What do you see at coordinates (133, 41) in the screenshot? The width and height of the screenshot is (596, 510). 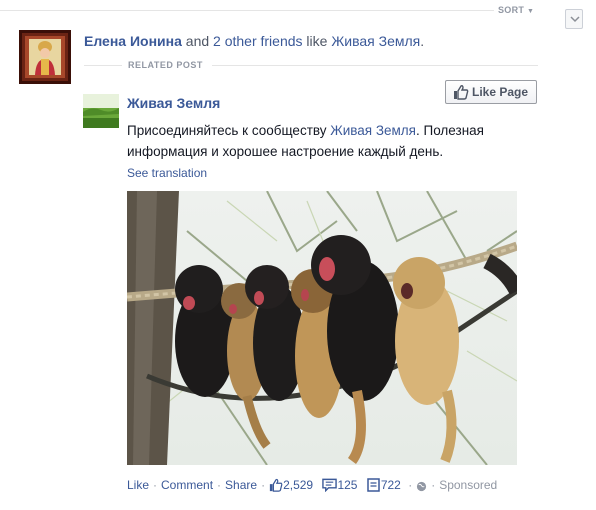 I see `friend-name-link: Елена Ионина` at bounding box center [133, 41].